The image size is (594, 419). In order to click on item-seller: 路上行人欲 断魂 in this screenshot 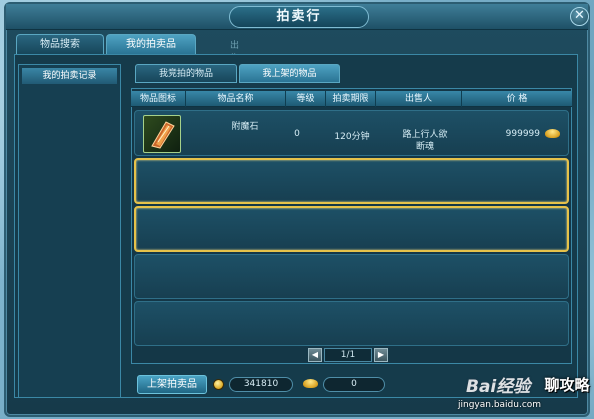, I will do `click(425, 141)`.